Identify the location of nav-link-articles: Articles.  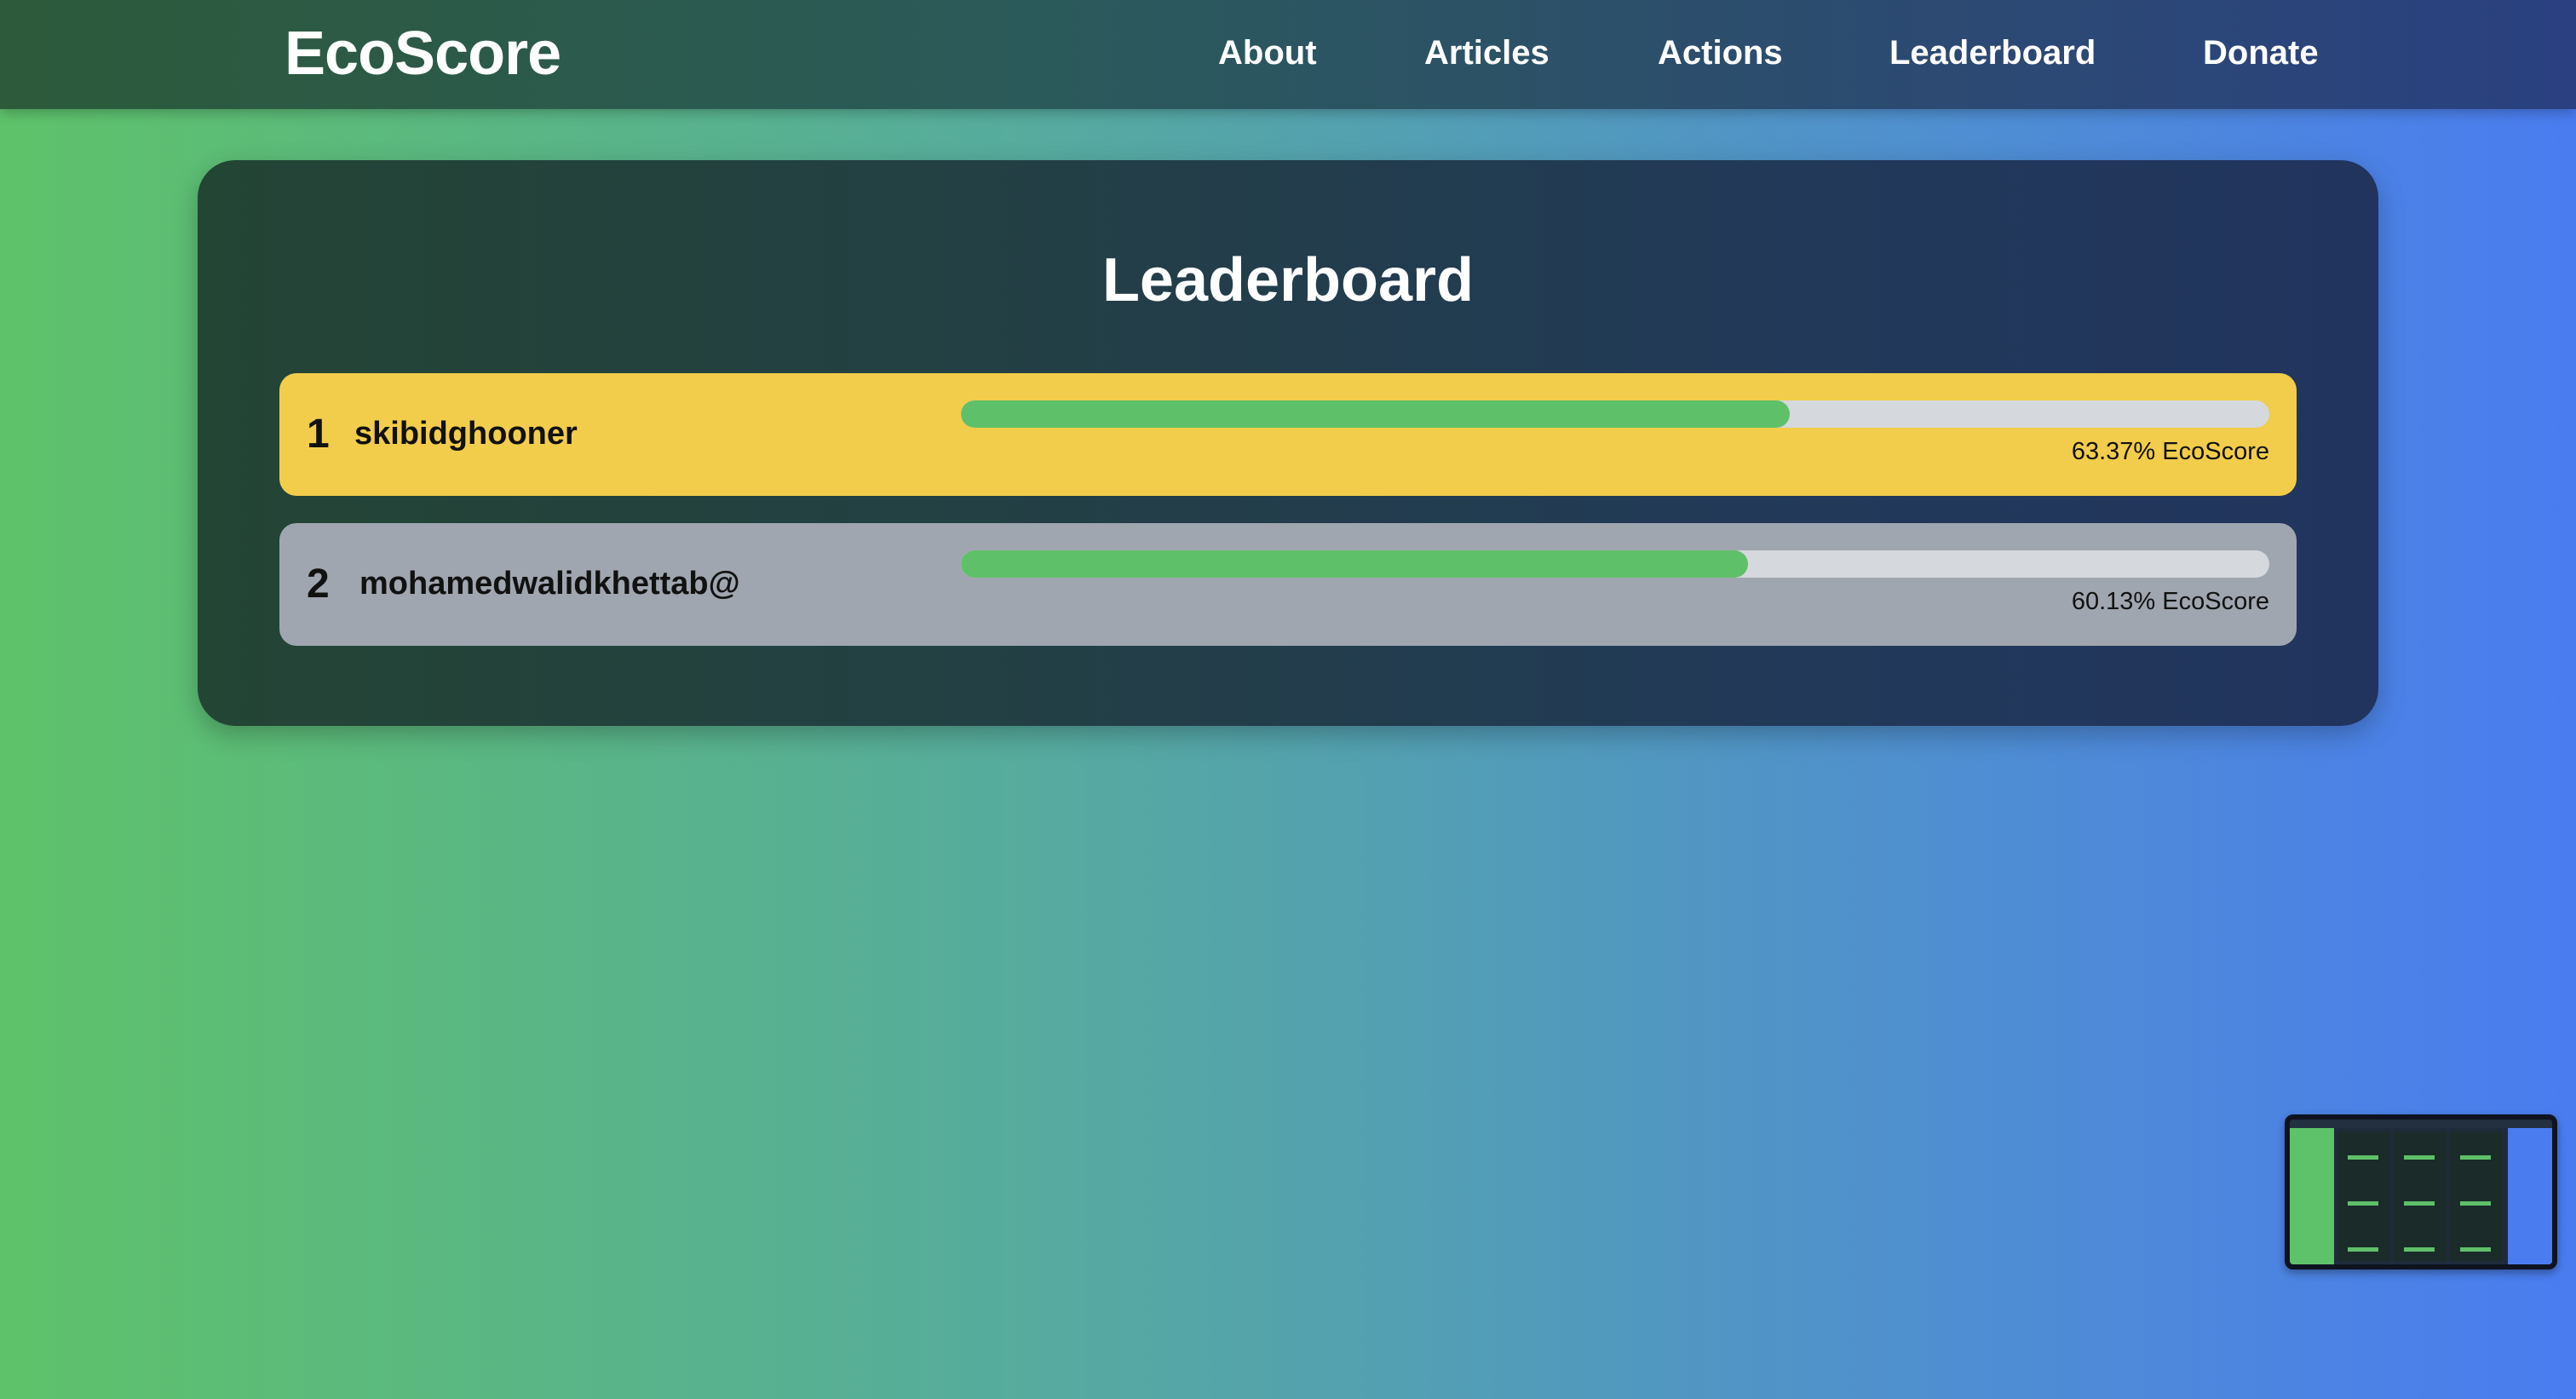
(1487, 53).